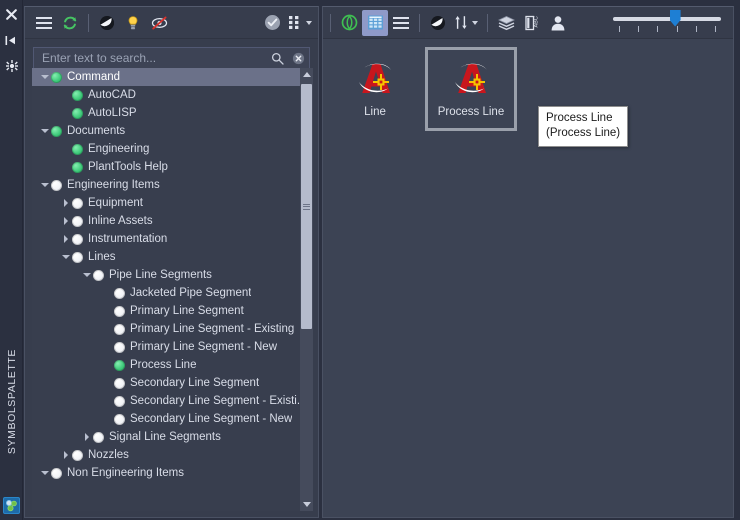 This screenshot has width=740, height=520. I want to click on tree-row: Documents, so click(172, 131).